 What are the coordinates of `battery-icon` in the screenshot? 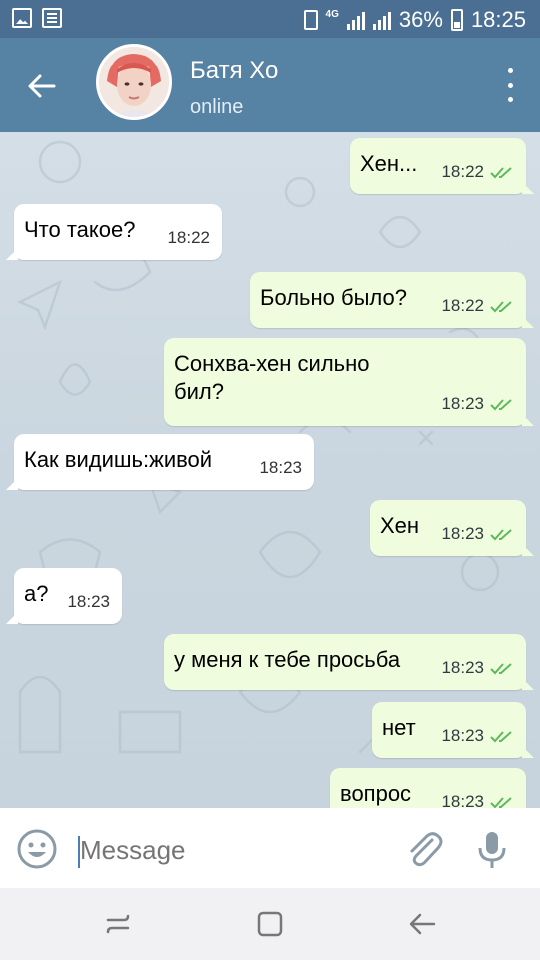 It's located at (456, 20).